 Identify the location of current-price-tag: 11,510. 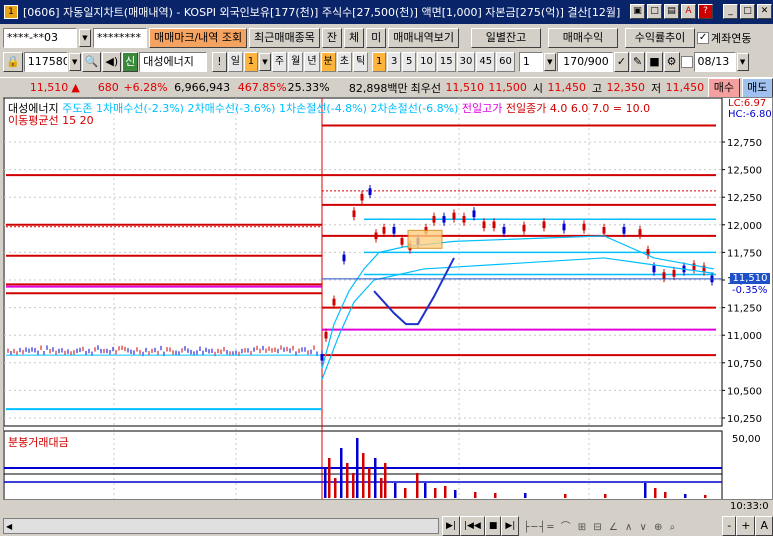
(750, 278).